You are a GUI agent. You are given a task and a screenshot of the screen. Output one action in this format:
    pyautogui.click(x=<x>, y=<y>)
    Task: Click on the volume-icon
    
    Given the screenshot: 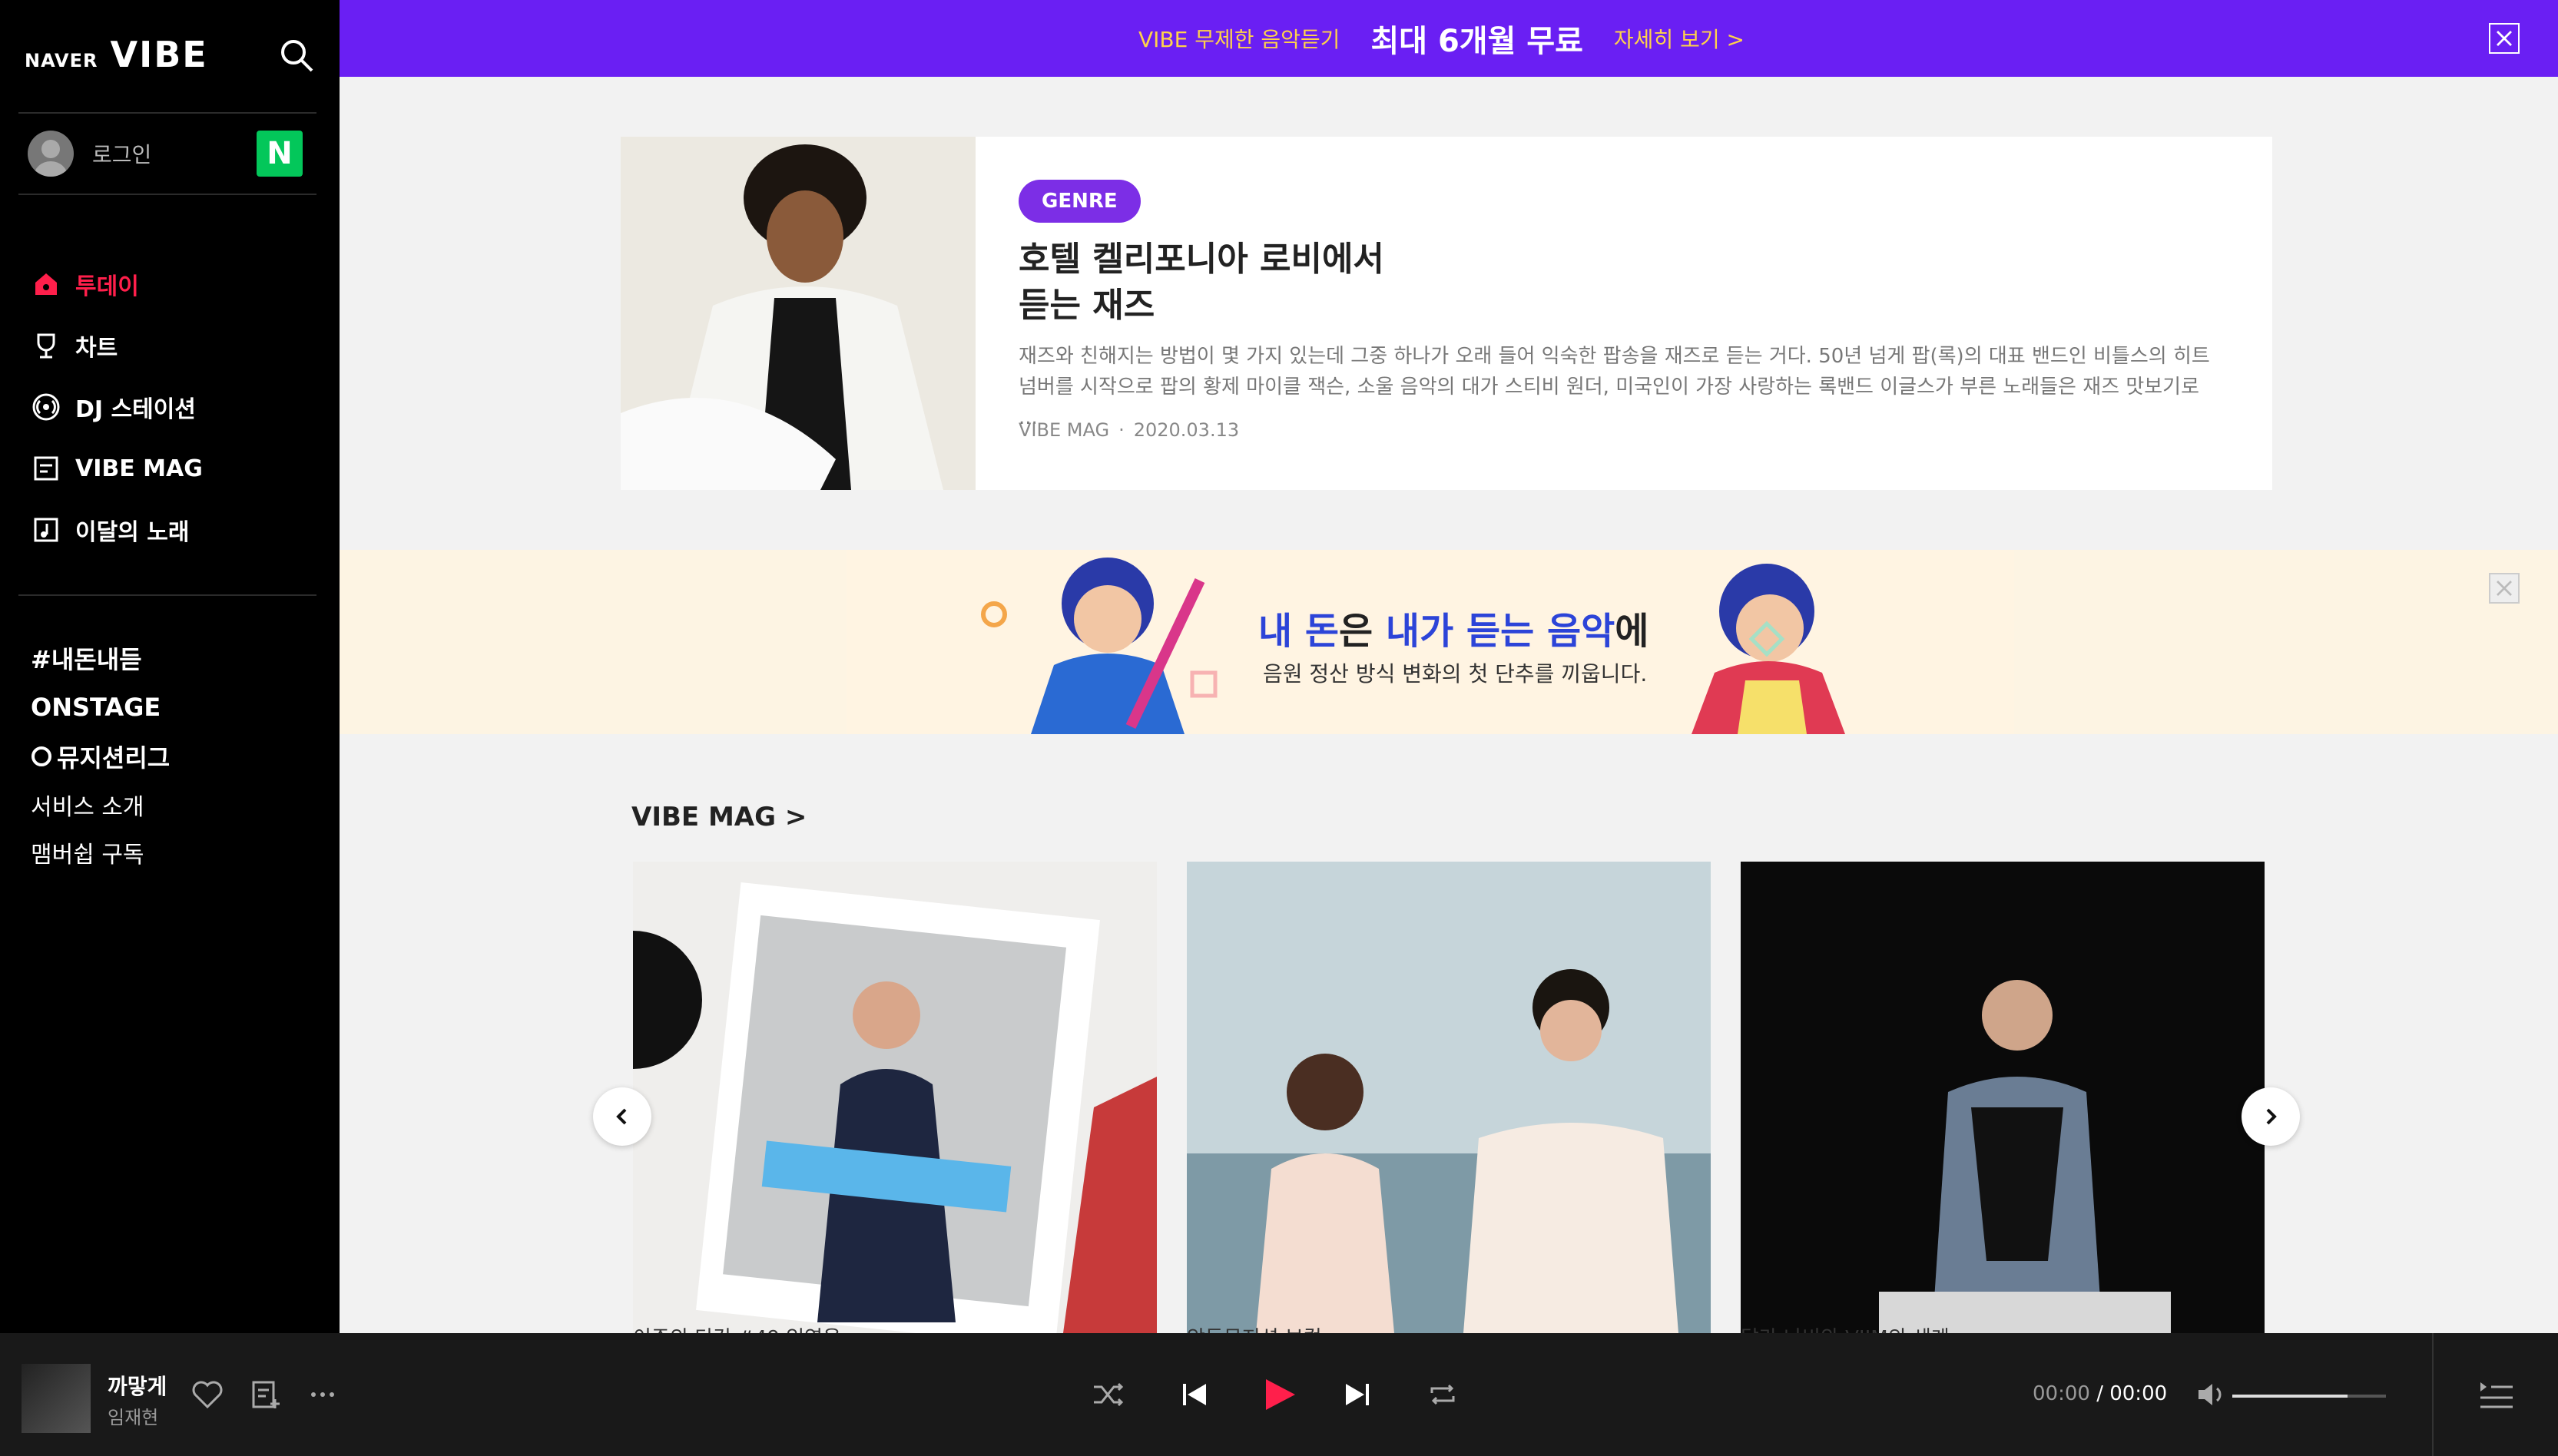 What is the action you would take?
    pyautogui.click(x=2210, y=1394)
    